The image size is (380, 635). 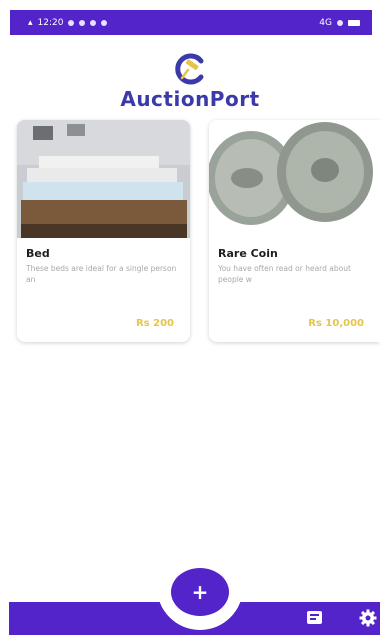 I want to click on app-name: AuctionPort, so click(x=190, y=99).